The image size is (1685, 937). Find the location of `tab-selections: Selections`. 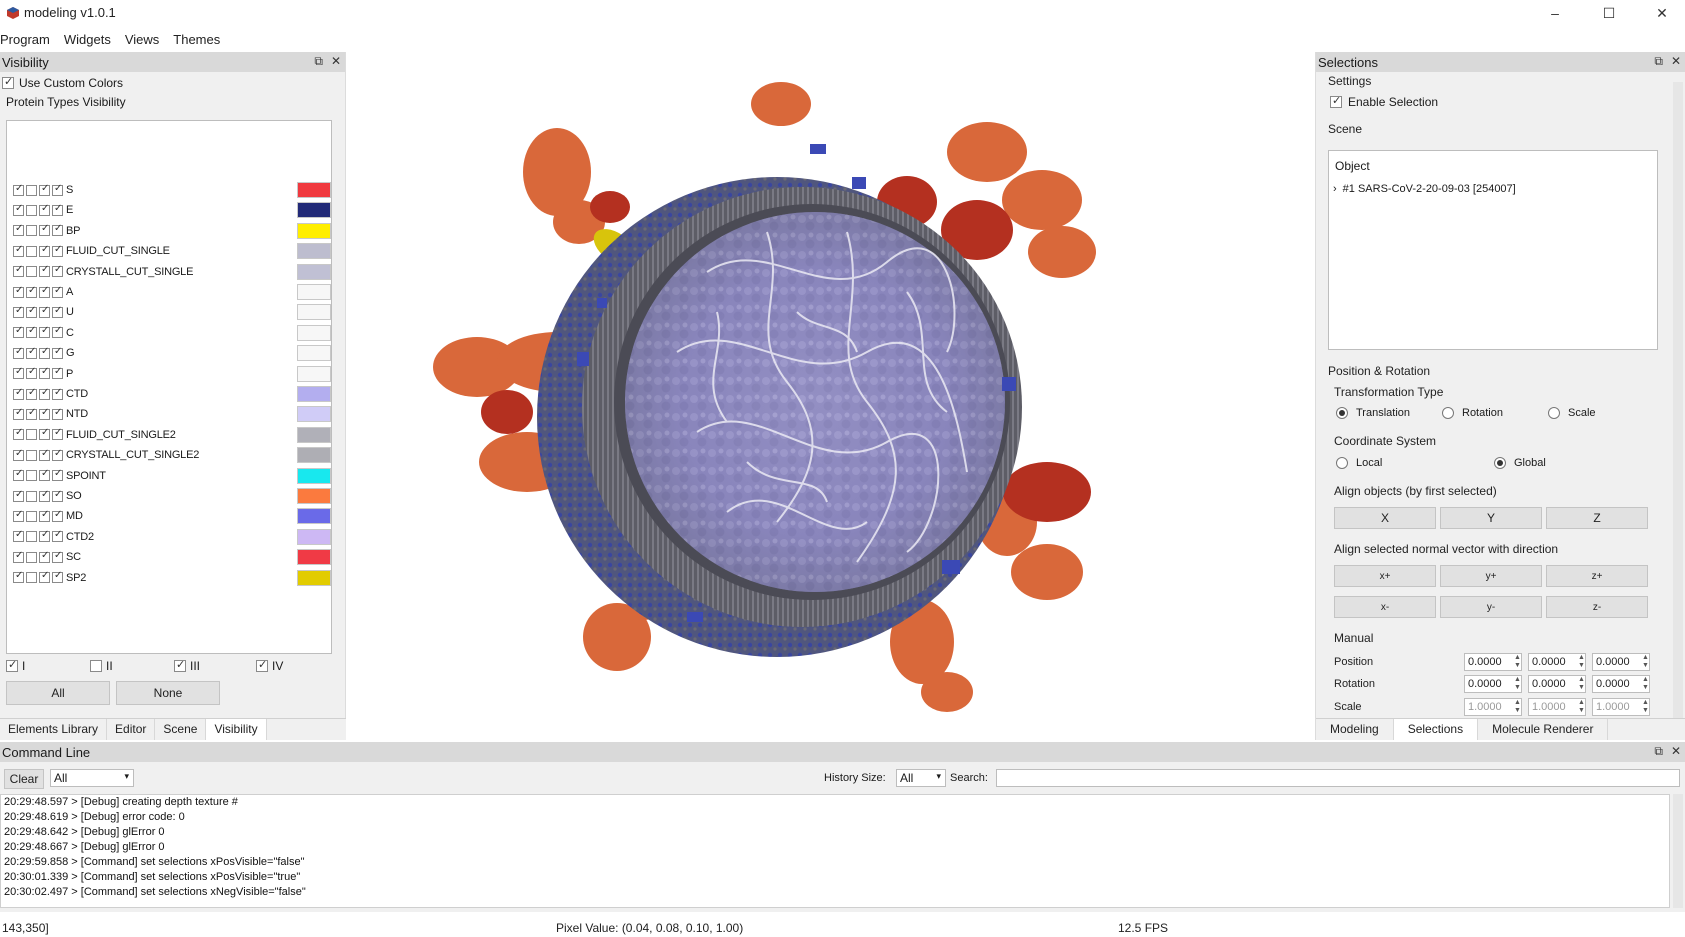

tab-selections: Selections is located at coordinates (1436, 729).